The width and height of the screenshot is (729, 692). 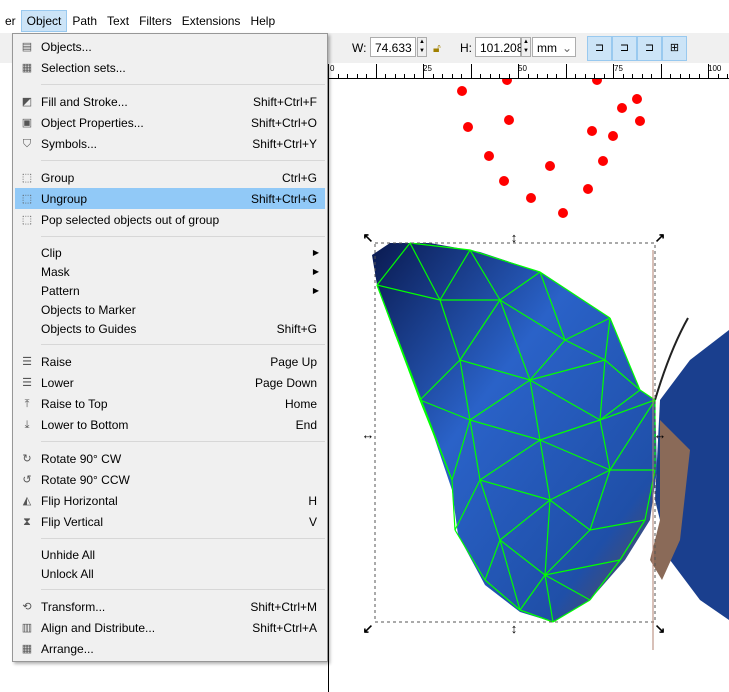 I want to click on flip-vertical-icon: ⧗, so click(x=27, y=521).